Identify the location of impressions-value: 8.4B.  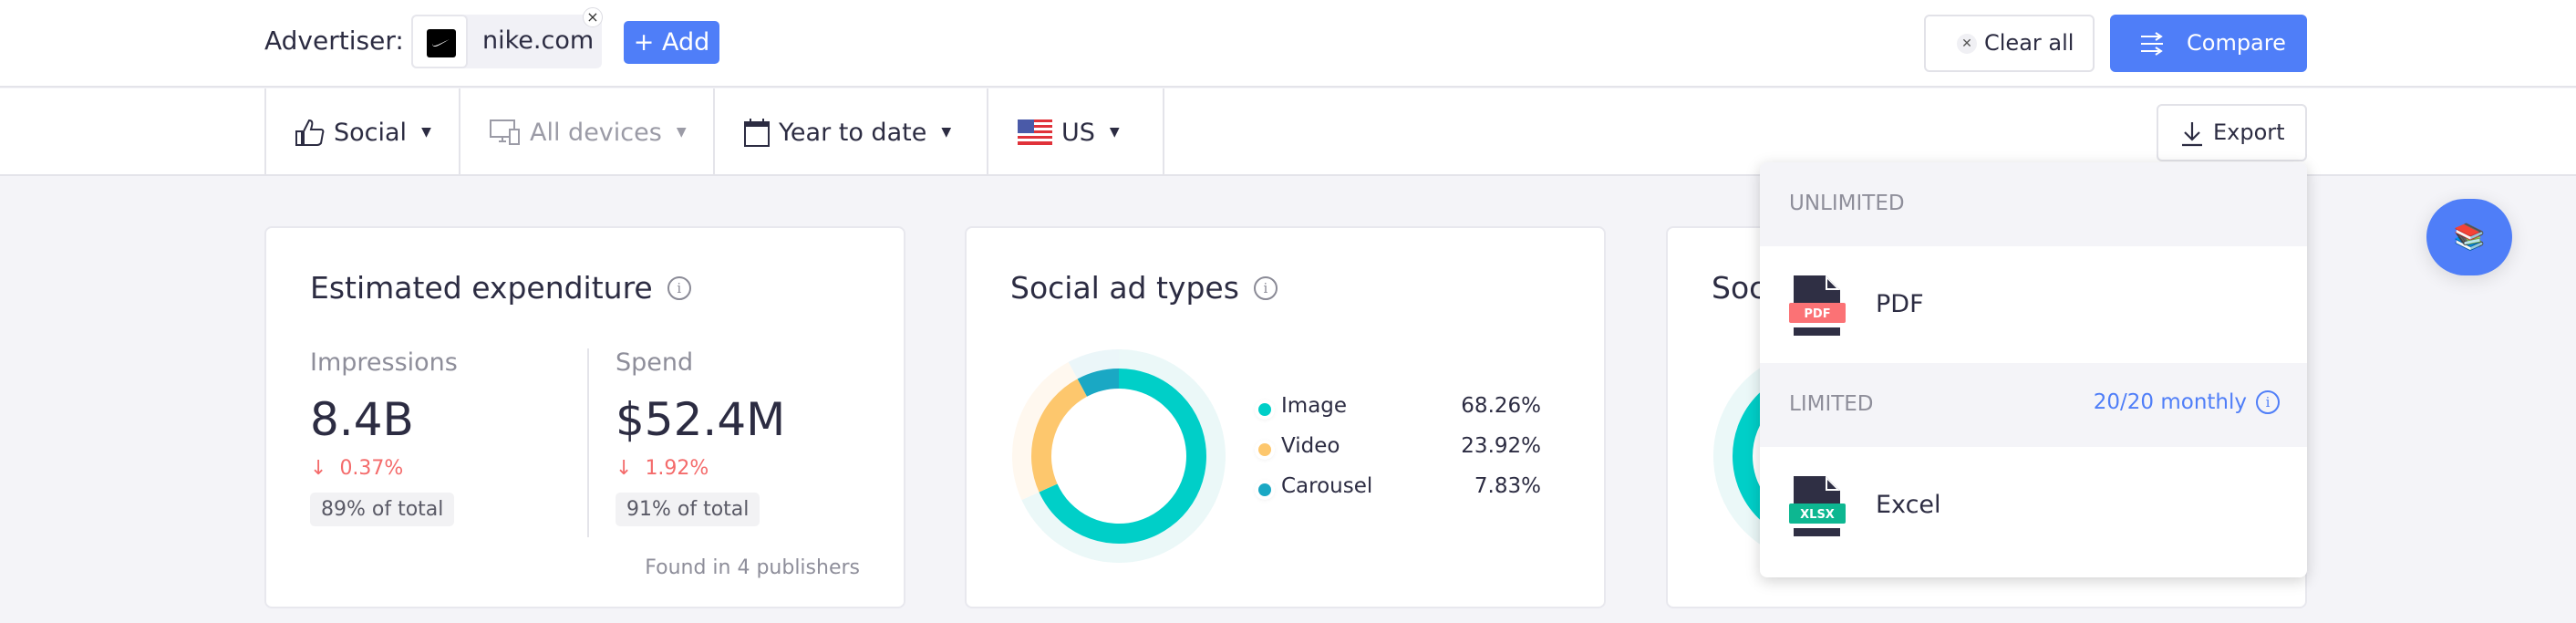
(362, 419).